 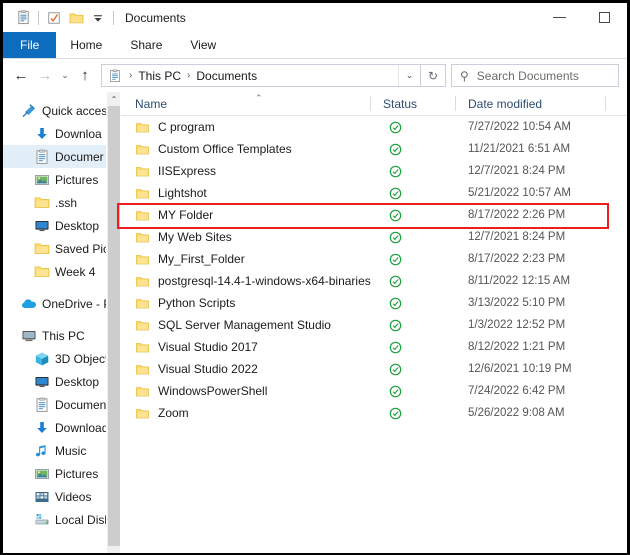 What do you see at coordinates (559, 17) in the screenshot?
I see `minimize-button` at bounding box center [559, 17].